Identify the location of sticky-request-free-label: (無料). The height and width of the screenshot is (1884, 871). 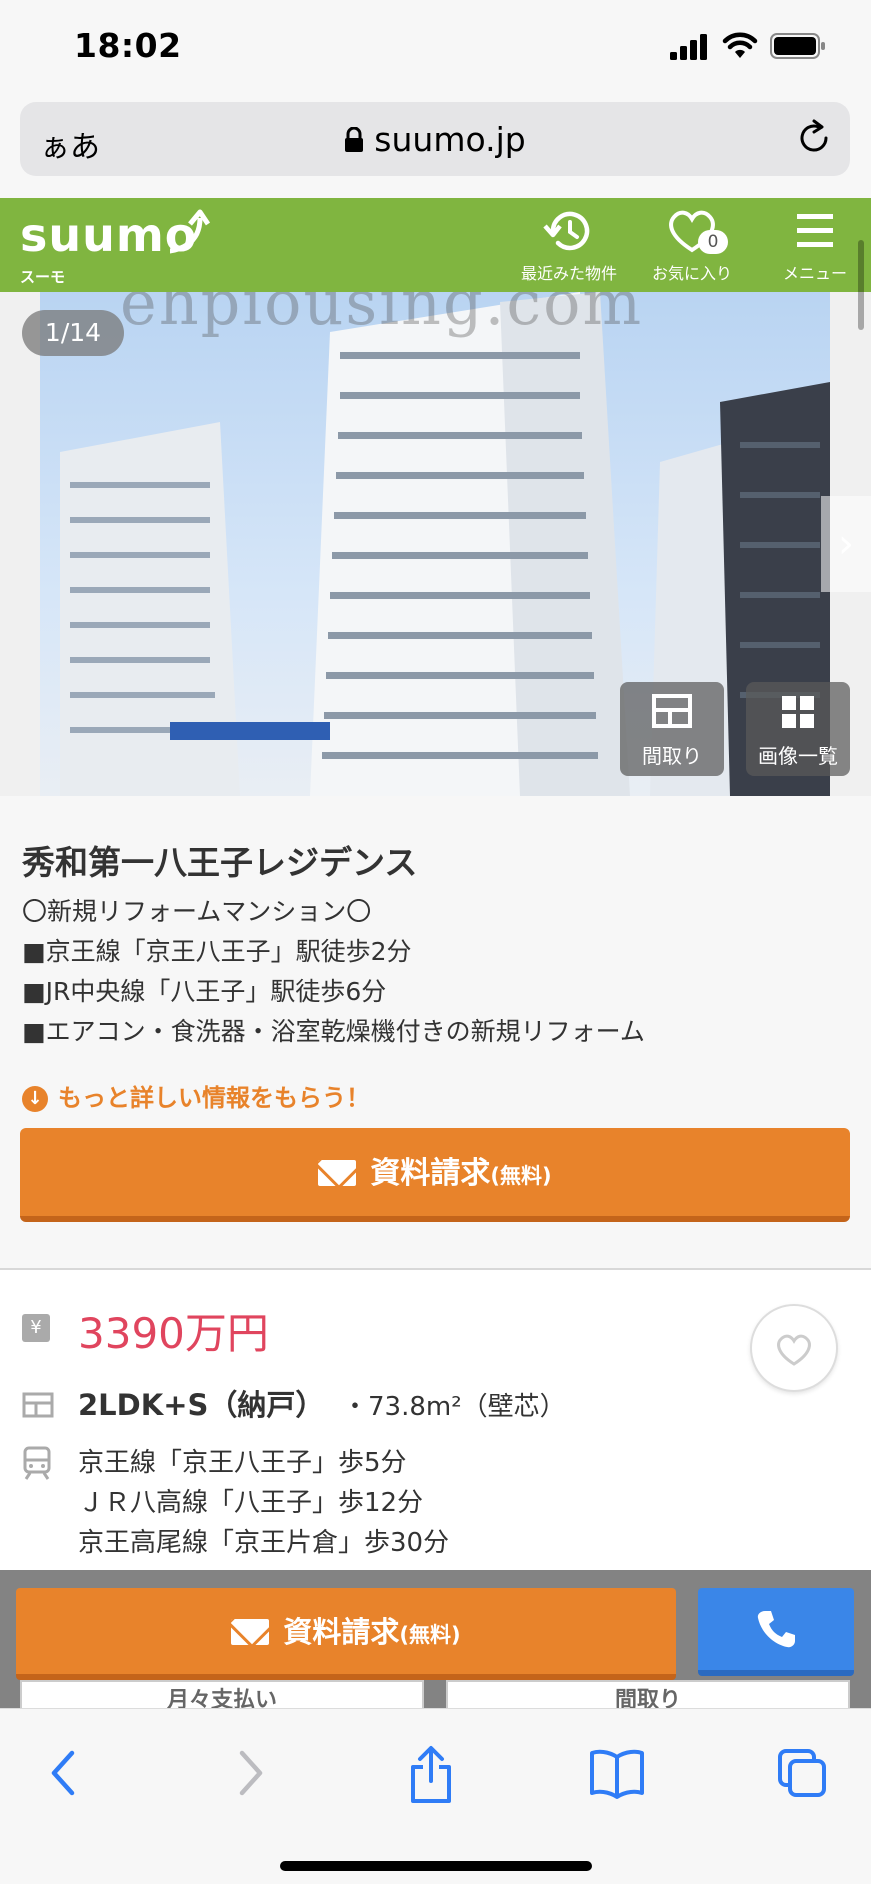
(430, 1635).